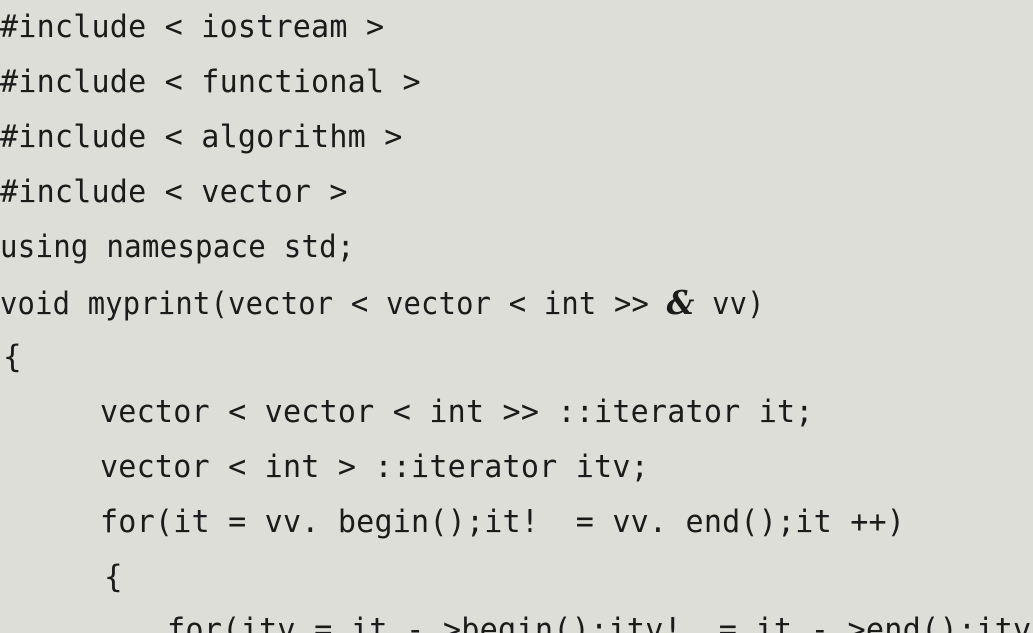 Image resolution: width=1033 pixels, height=633 pixels. I want to click on code-line: vector < vector < int >> ::iterator it;, so click(516, 412).